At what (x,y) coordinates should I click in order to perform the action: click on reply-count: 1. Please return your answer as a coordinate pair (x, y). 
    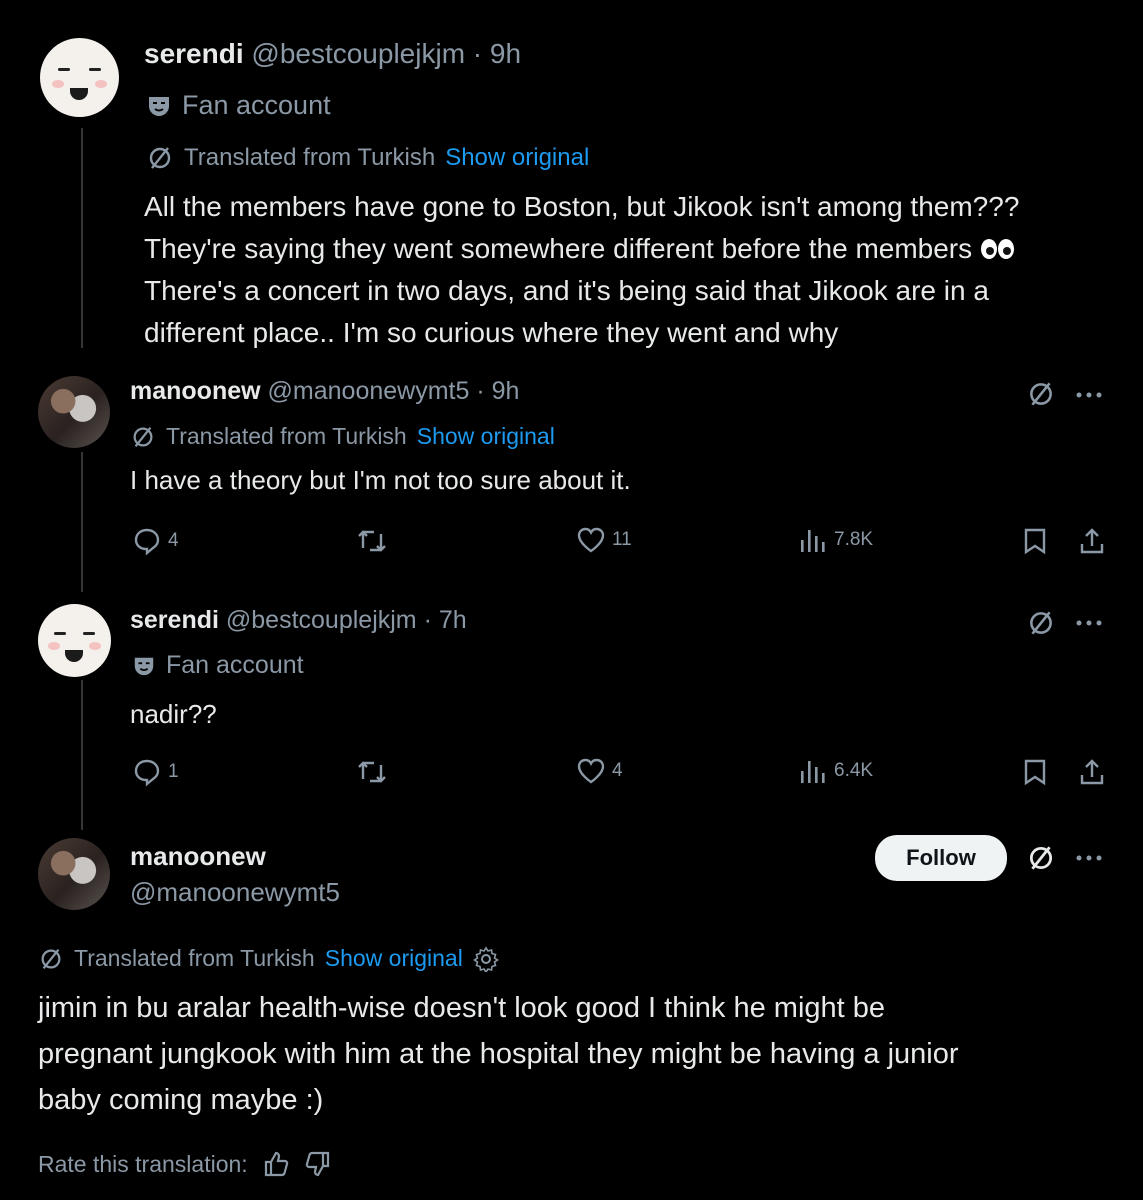
    Looking at the image, I should click on (173, 771).